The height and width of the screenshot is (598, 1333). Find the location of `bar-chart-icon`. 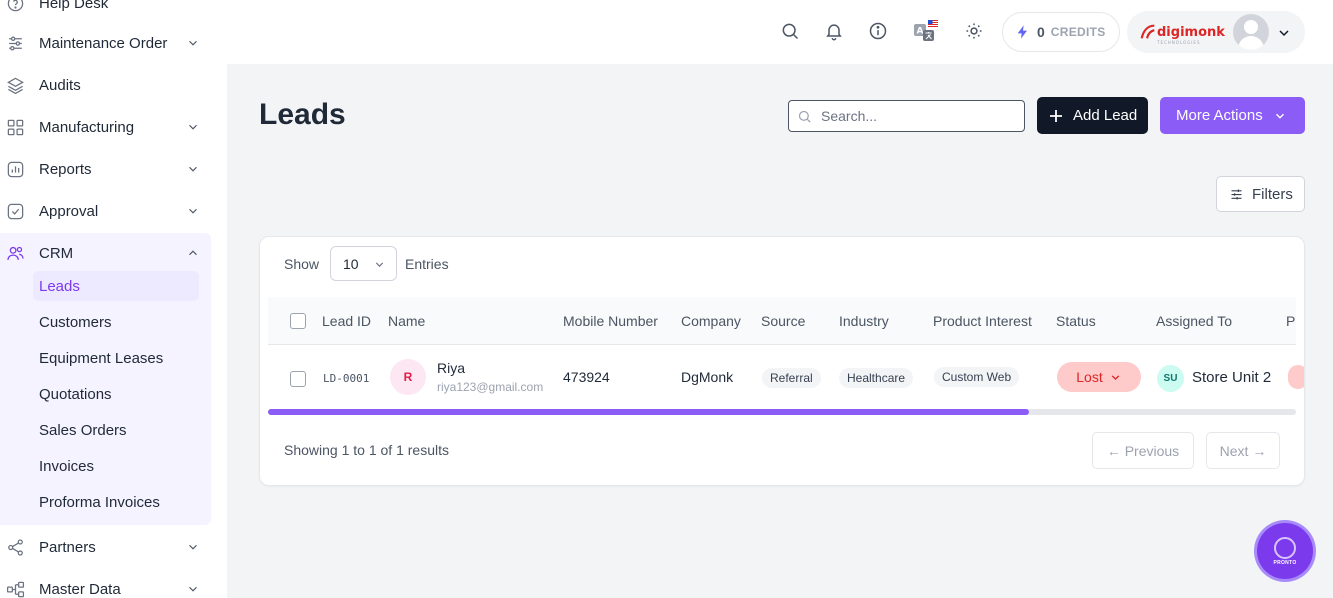

bar-chart-icon is located at coordinates (15, 169).